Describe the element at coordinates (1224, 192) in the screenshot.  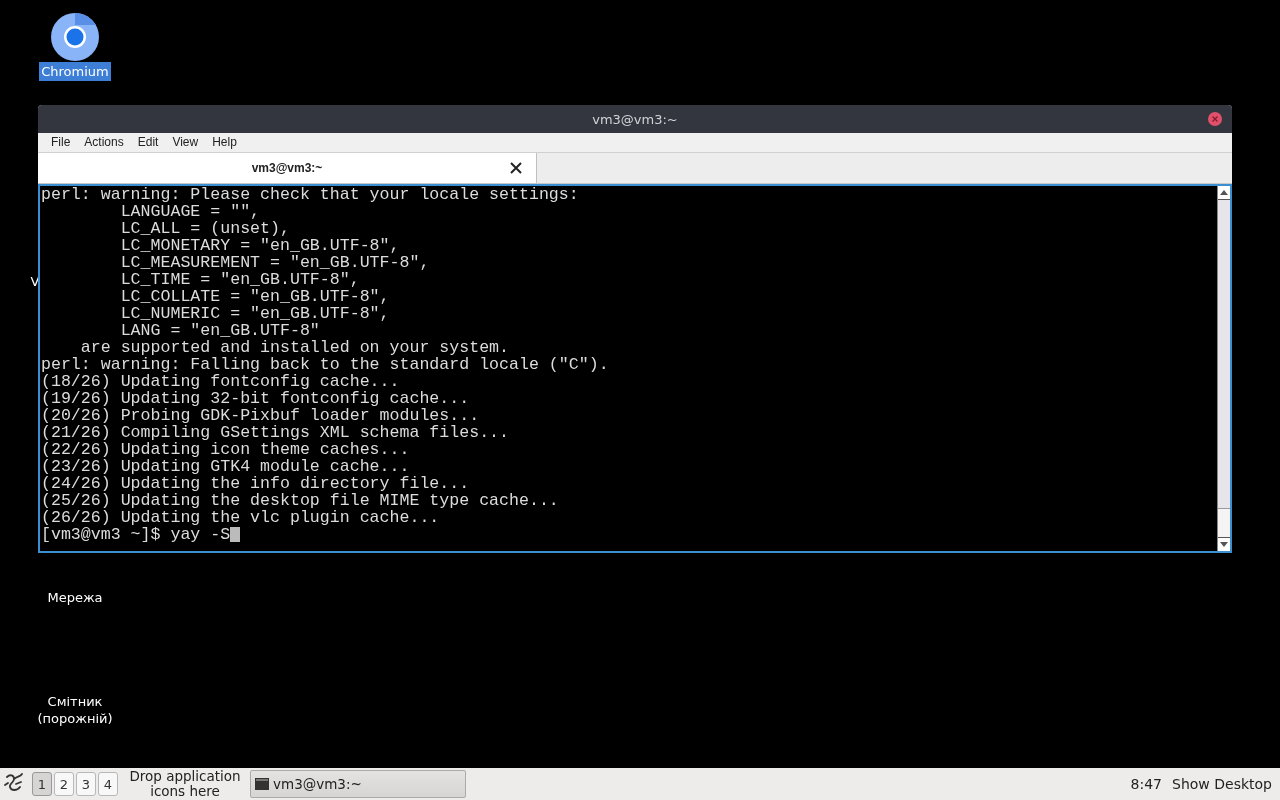
I see `scroll-up-icon` at that location.